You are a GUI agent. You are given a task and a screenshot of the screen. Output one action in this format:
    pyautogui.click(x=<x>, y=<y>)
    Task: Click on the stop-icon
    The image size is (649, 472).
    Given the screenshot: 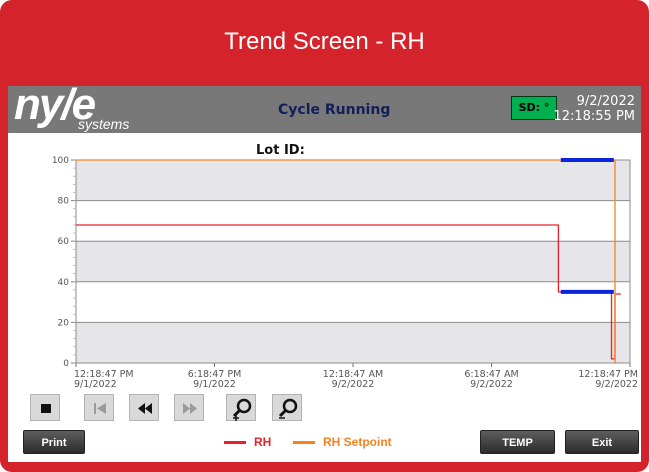 What is the action you would take?
    pyautogui.click(x=46, y=408)
    